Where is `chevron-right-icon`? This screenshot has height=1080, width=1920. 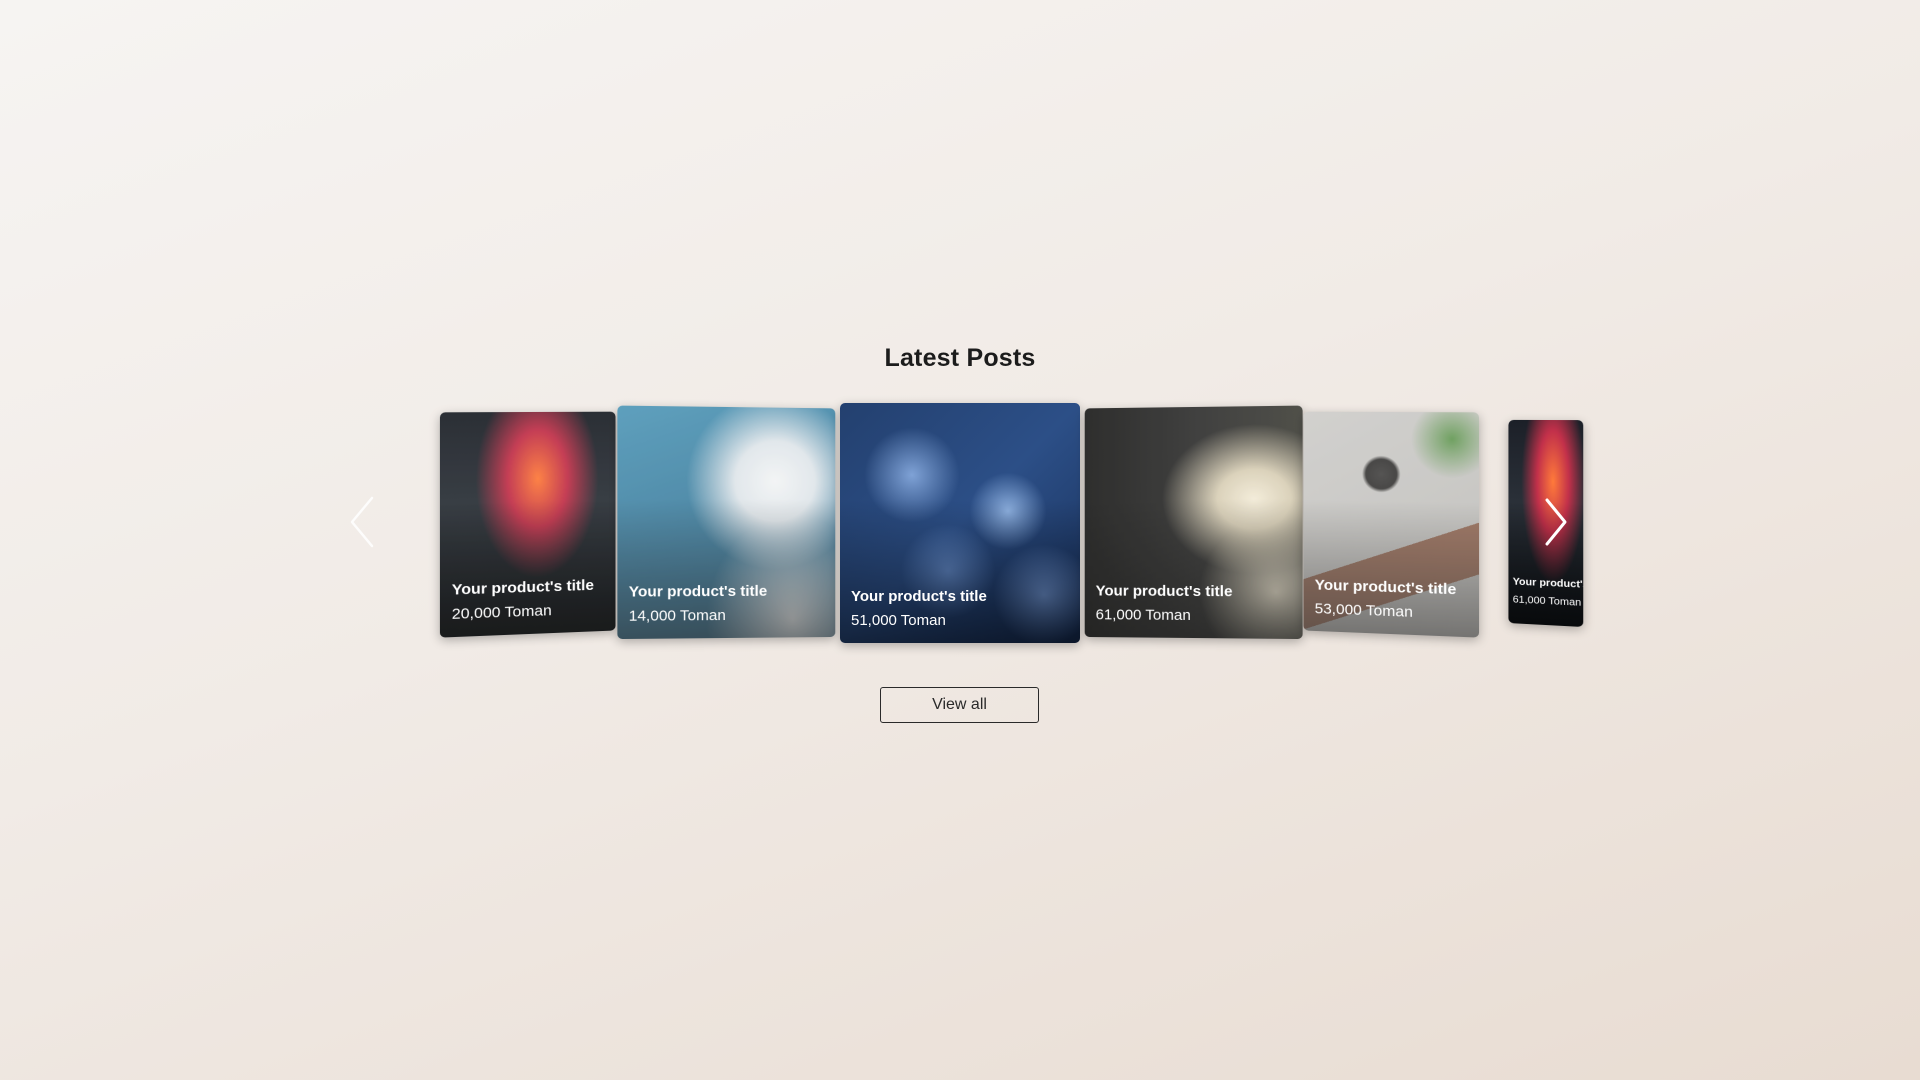
chevron-right-icon is located at coordinates (1556, 522).